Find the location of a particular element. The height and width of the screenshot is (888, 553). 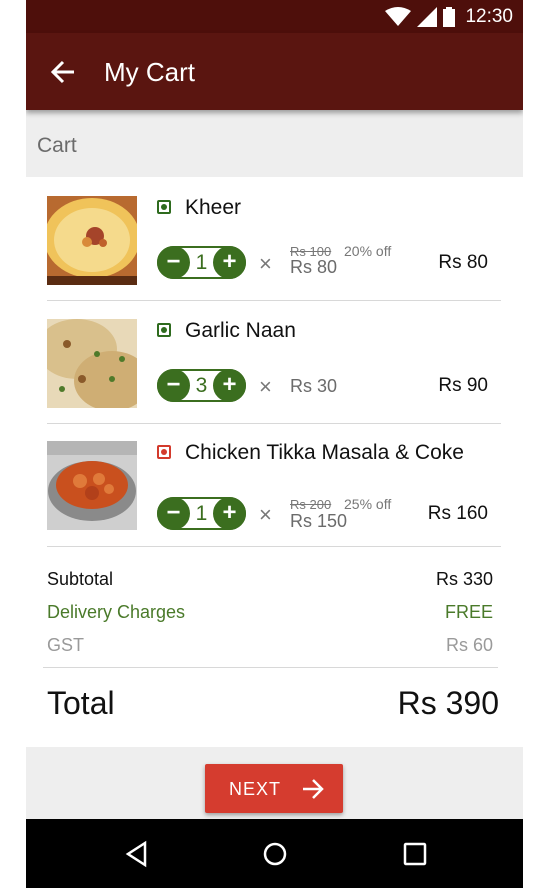

total-label: Total is located at coordinates (81, 703).